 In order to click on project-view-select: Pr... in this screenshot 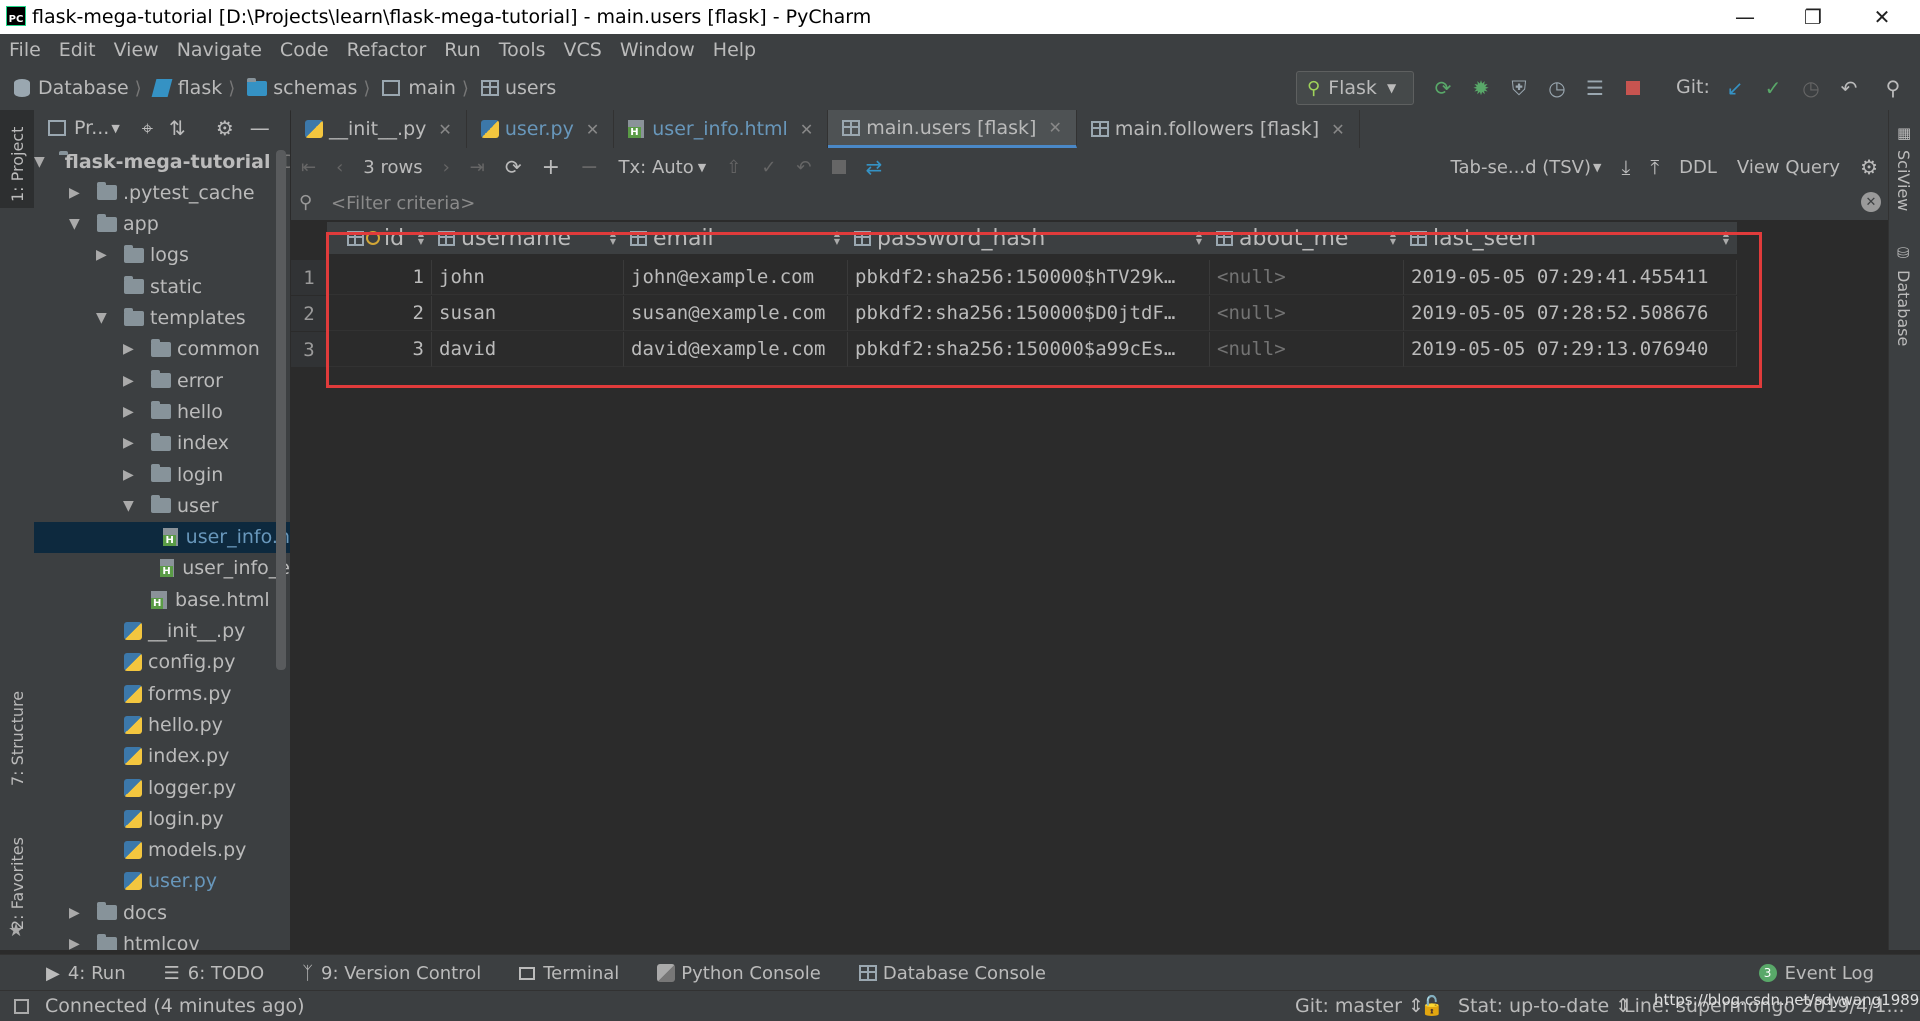, I will do `click(91, 128)`.